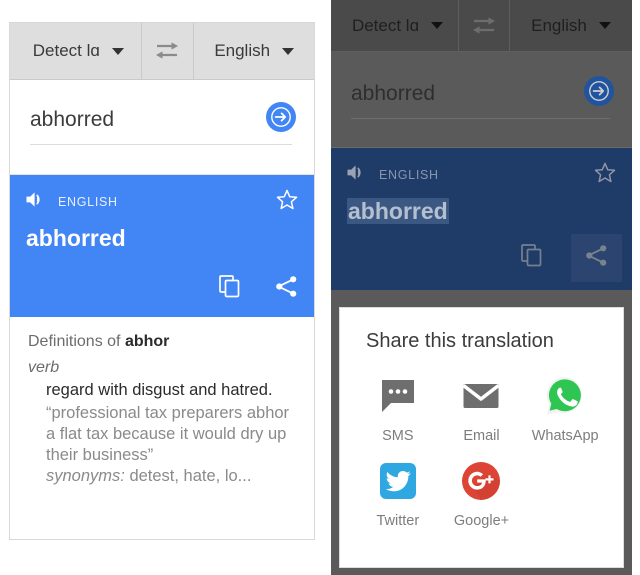 The width and height of the screenshot is (640, 575). Describe the element at coordinates (162, 127) in the screenshot. I see `translation-input-area: abhorred` at that location.